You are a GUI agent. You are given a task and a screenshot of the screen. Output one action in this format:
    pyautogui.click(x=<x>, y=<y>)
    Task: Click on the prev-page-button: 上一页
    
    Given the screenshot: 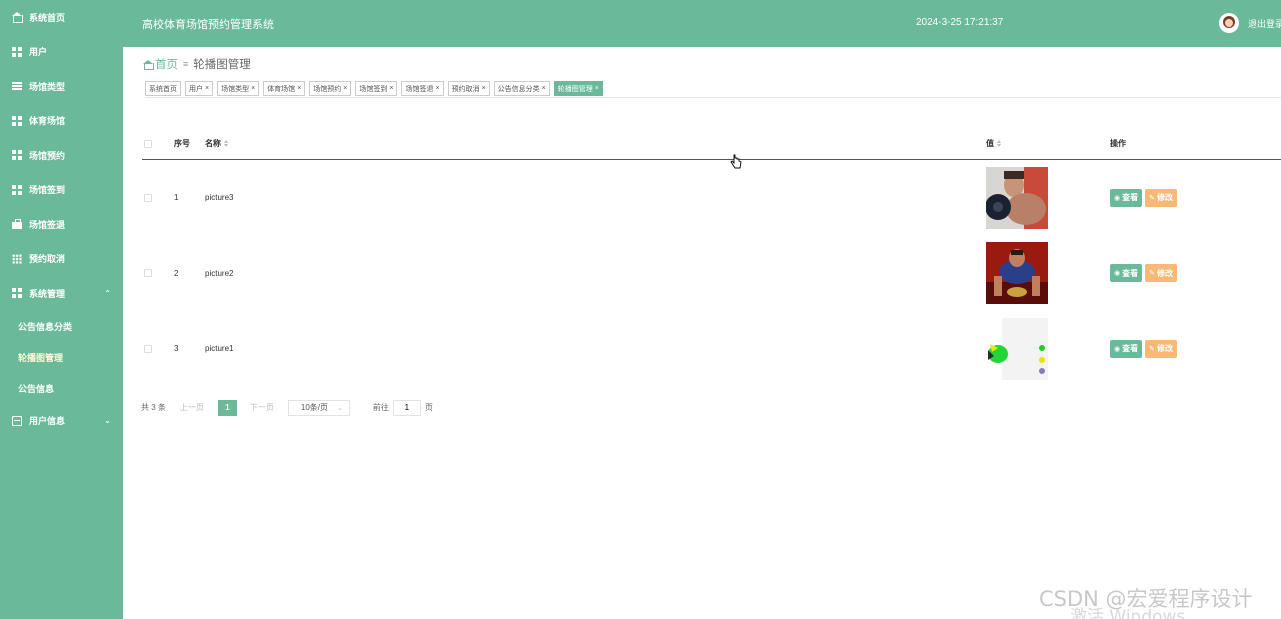 What is the action you would take?
    pyautogui.click(x=192, y=407)
    